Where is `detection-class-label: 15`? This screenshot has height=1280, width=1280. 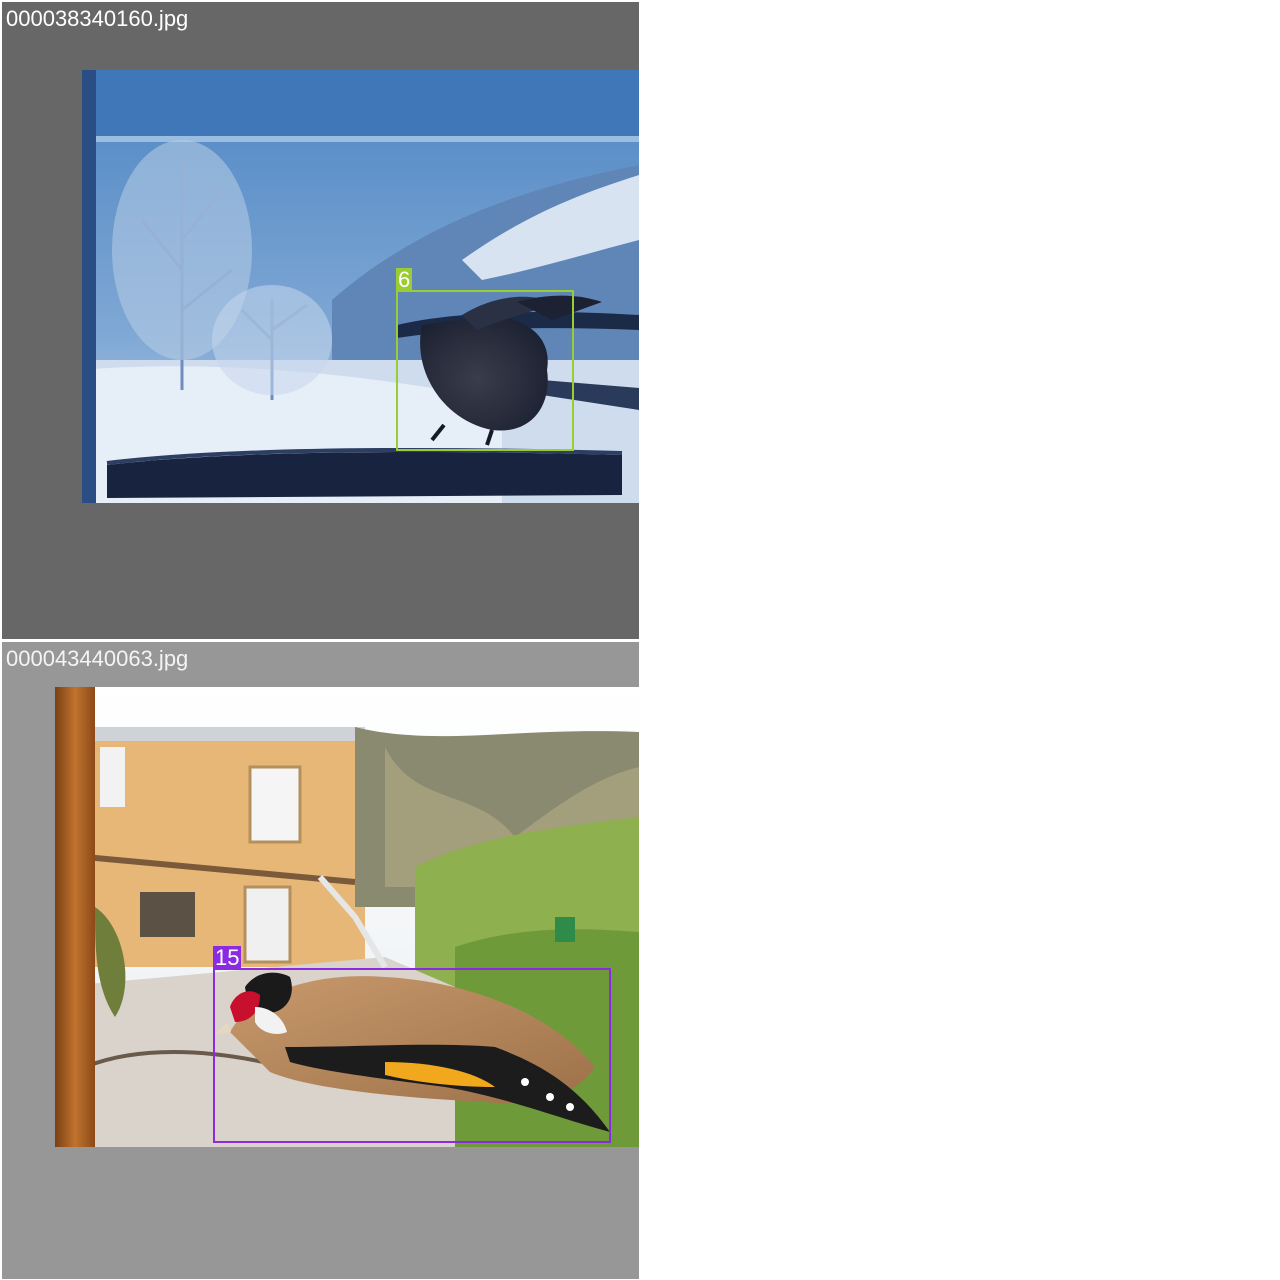 detection-class-label: 15 is located at coordinates (227, 957).